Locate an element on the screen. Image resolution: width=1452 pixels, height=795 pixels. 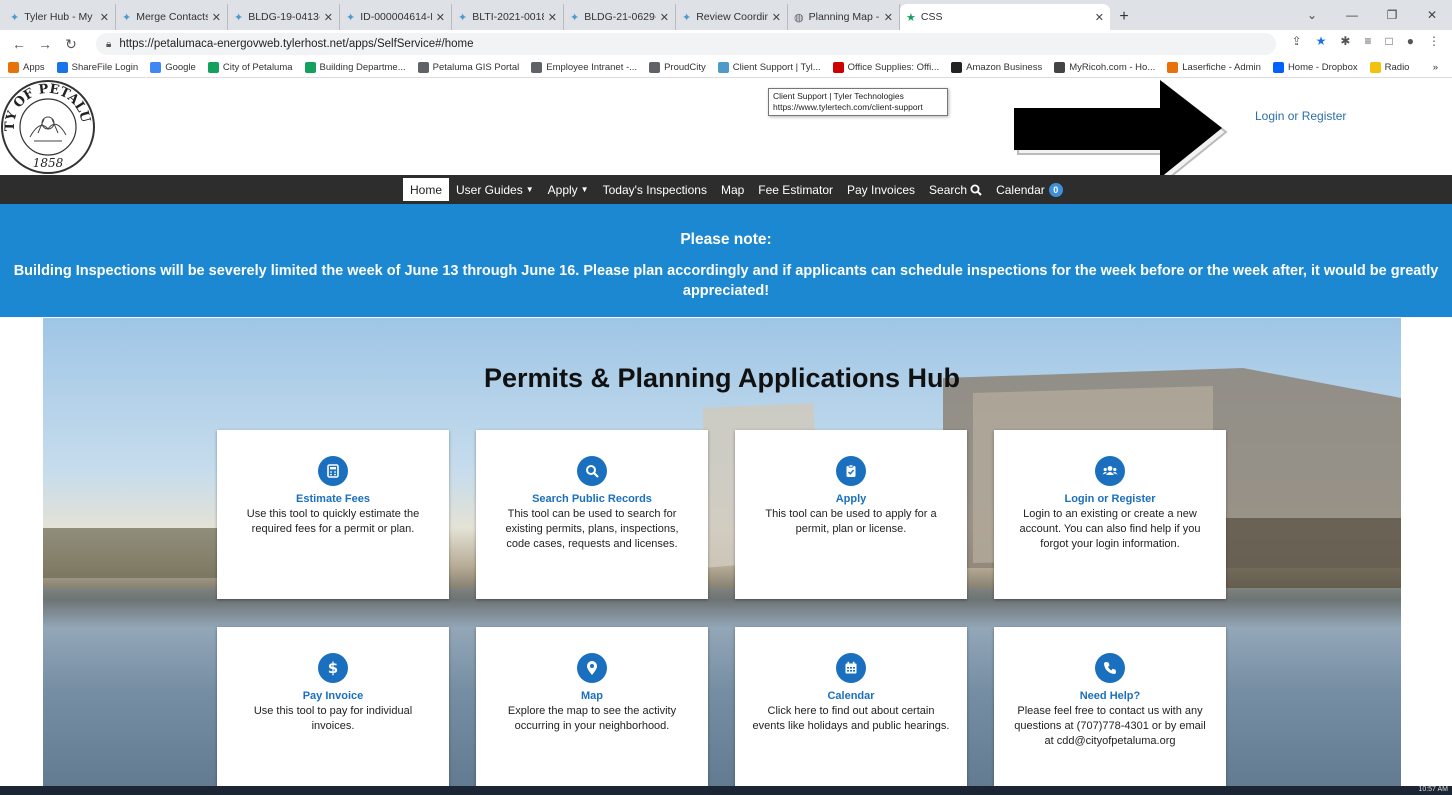
browser-tab: ✦Tyler Hub - My EnerGov✕ is located at coordinates (60, 17).